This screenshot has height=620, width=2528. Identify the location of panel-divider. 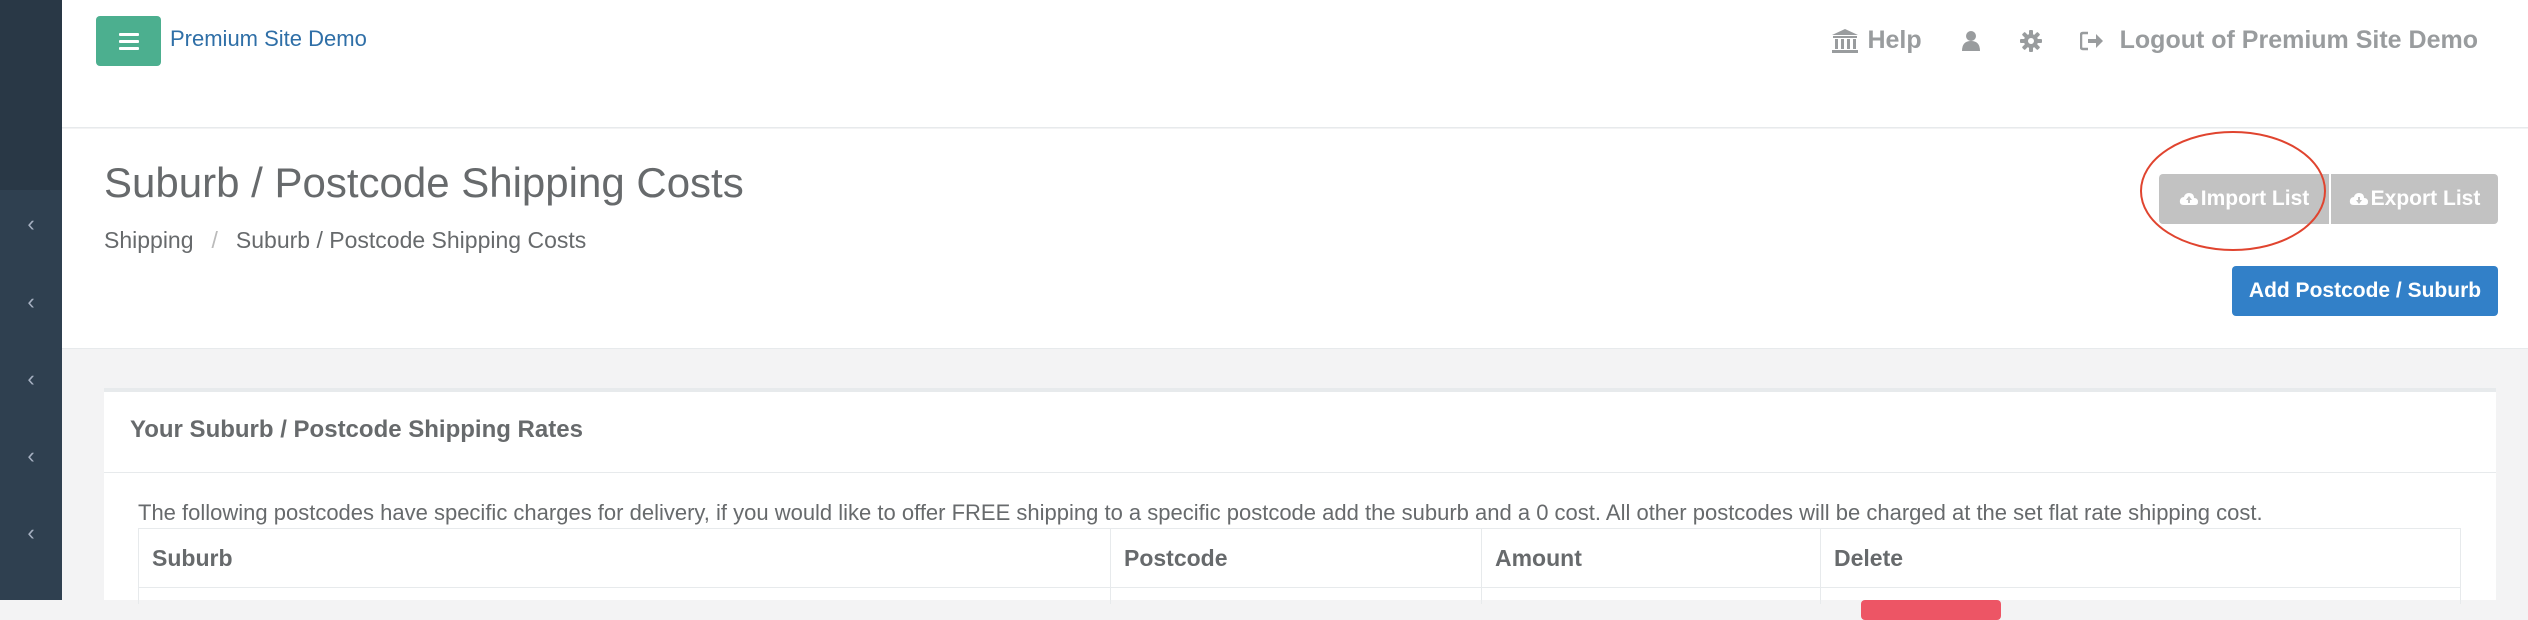
(1300, 472).